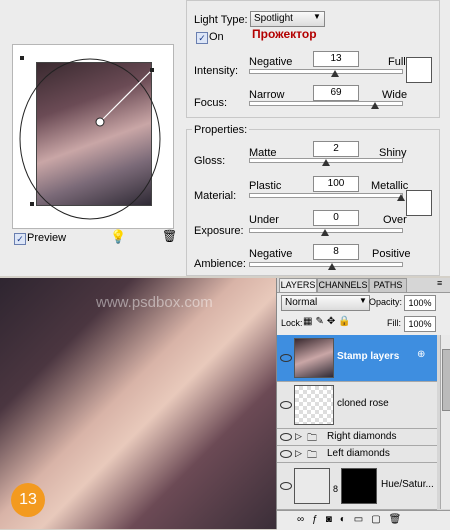  Describe the element at coordinates (326, 264) in the screenshot. I see `ambience-slider` at that location.